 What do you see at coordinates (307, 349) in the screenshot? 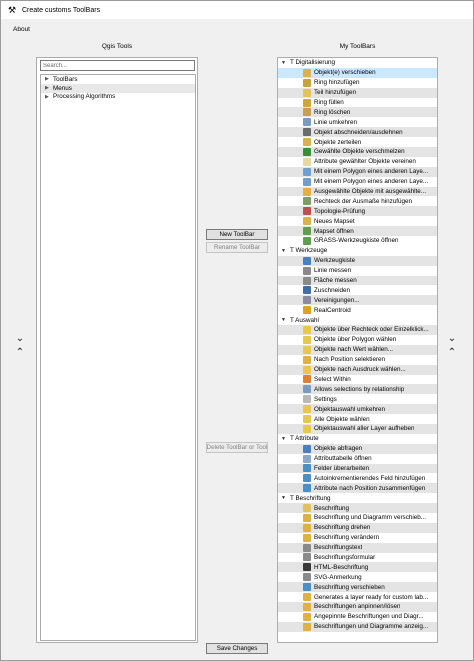
I see `select-by-value-icon` at bounding box center [307, 349].